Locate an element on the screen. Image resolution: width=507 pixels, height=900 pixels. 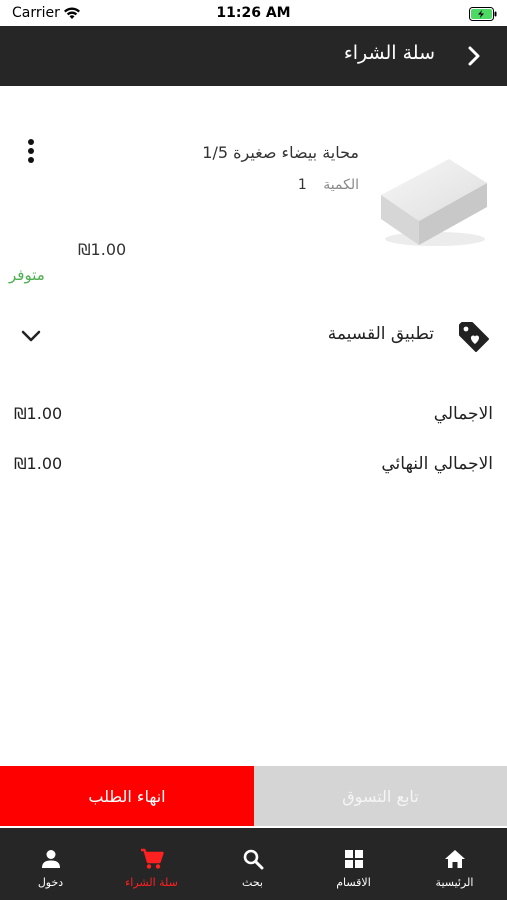
quantity-row: الكمية 1 is located at coordinates (328, 185).